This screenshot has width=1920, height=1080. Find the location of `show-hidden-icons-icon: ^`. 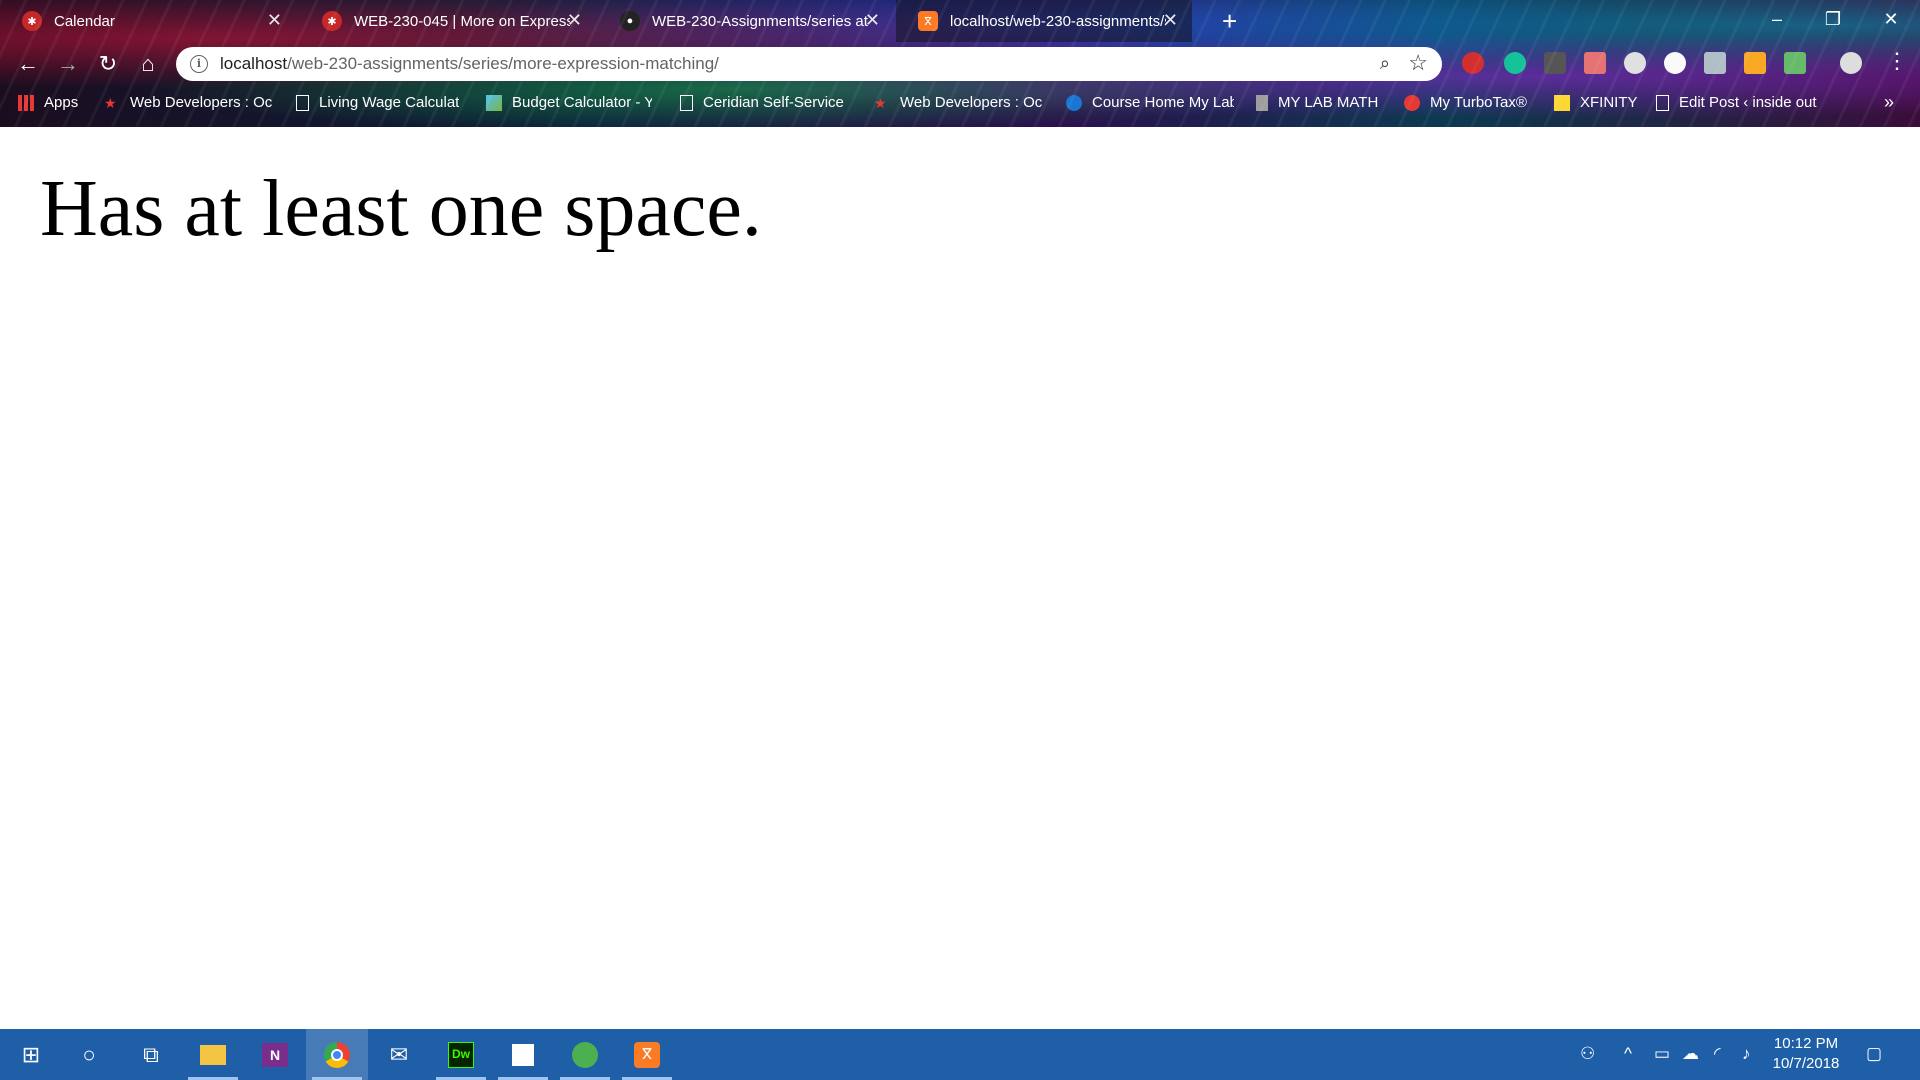

show-hidden-icons-icon: ^ is located at coordinates (1628, 1054).